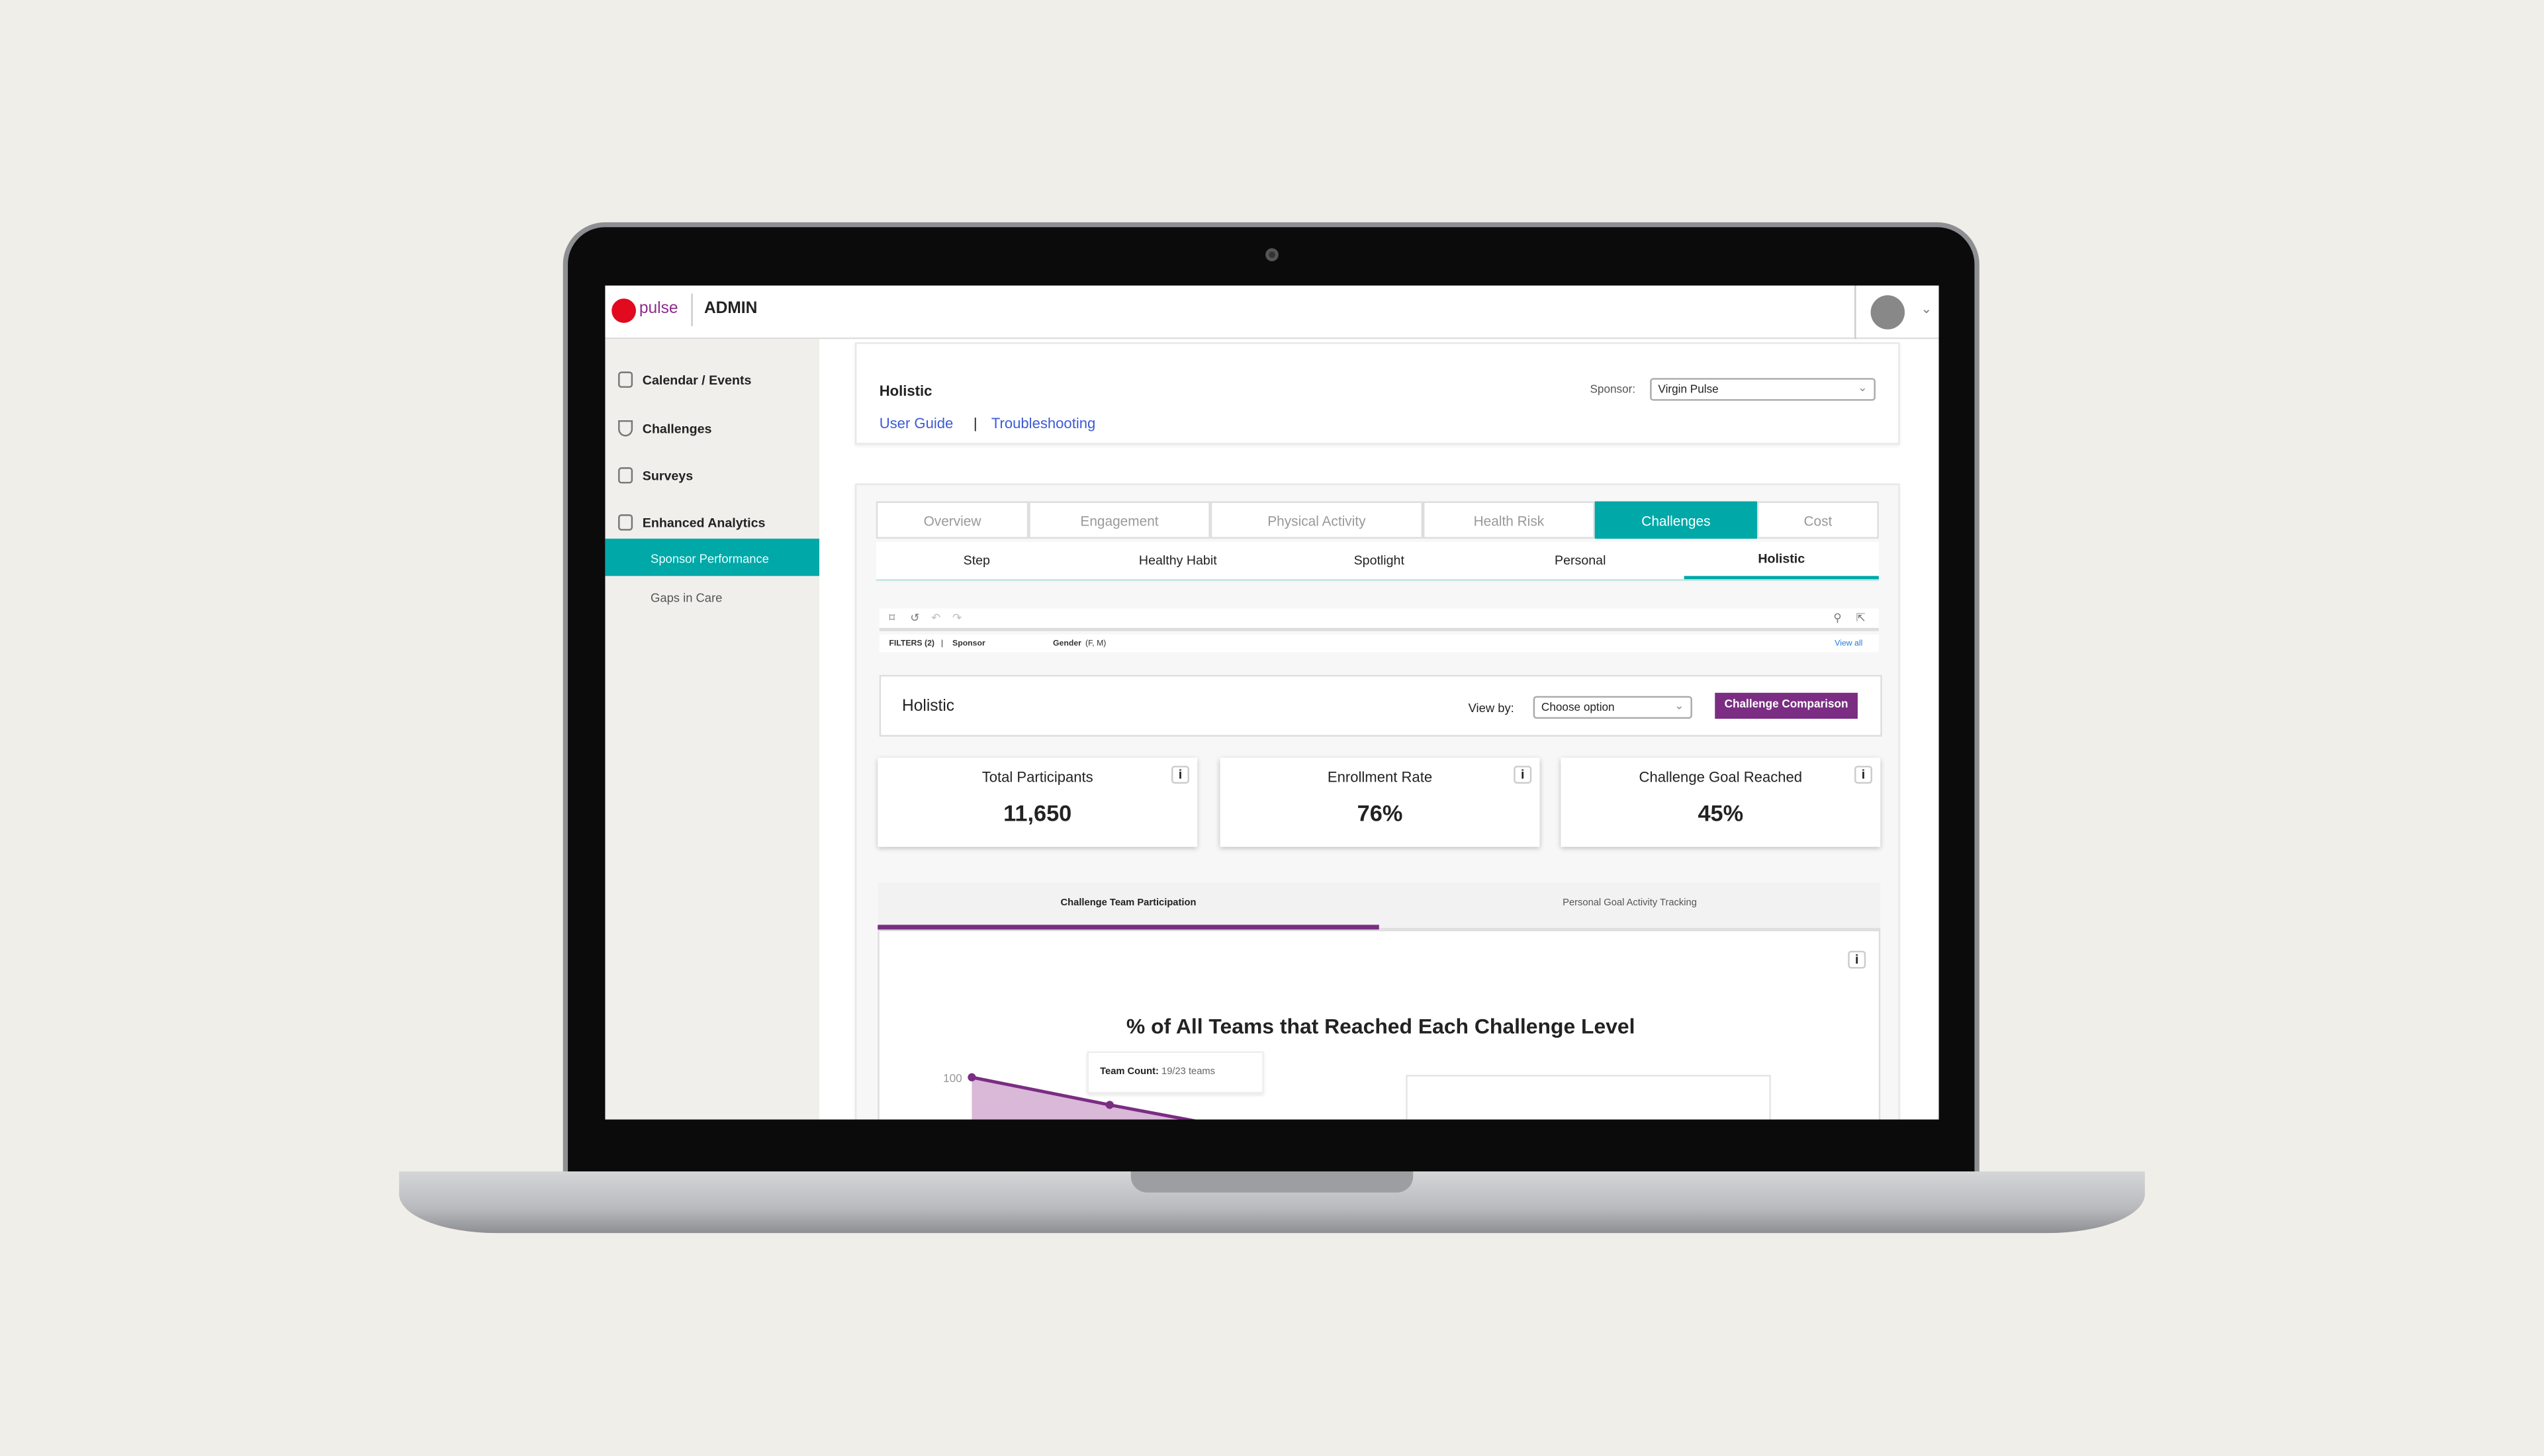 Image resolution: width=2544 pixels, height=1456 pixels. I want to click on sponsor-select: Virgin Pulse ⌄, so click(1763, 390).